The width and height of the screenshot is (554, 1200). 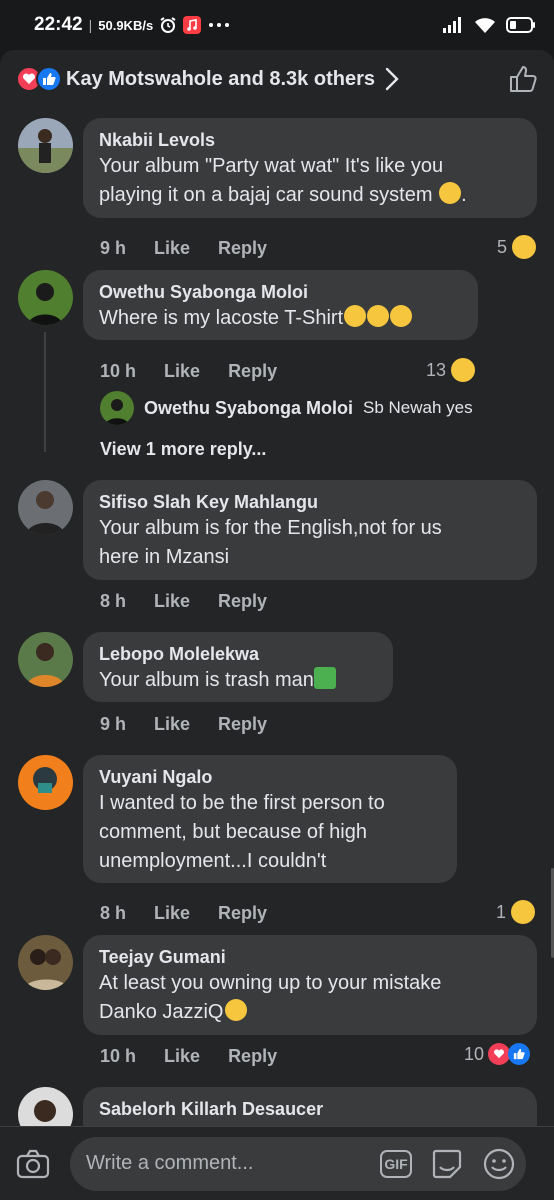 I want to click on reply-author: Owethu Syabonga Moloi, so click(x=248, y=408).